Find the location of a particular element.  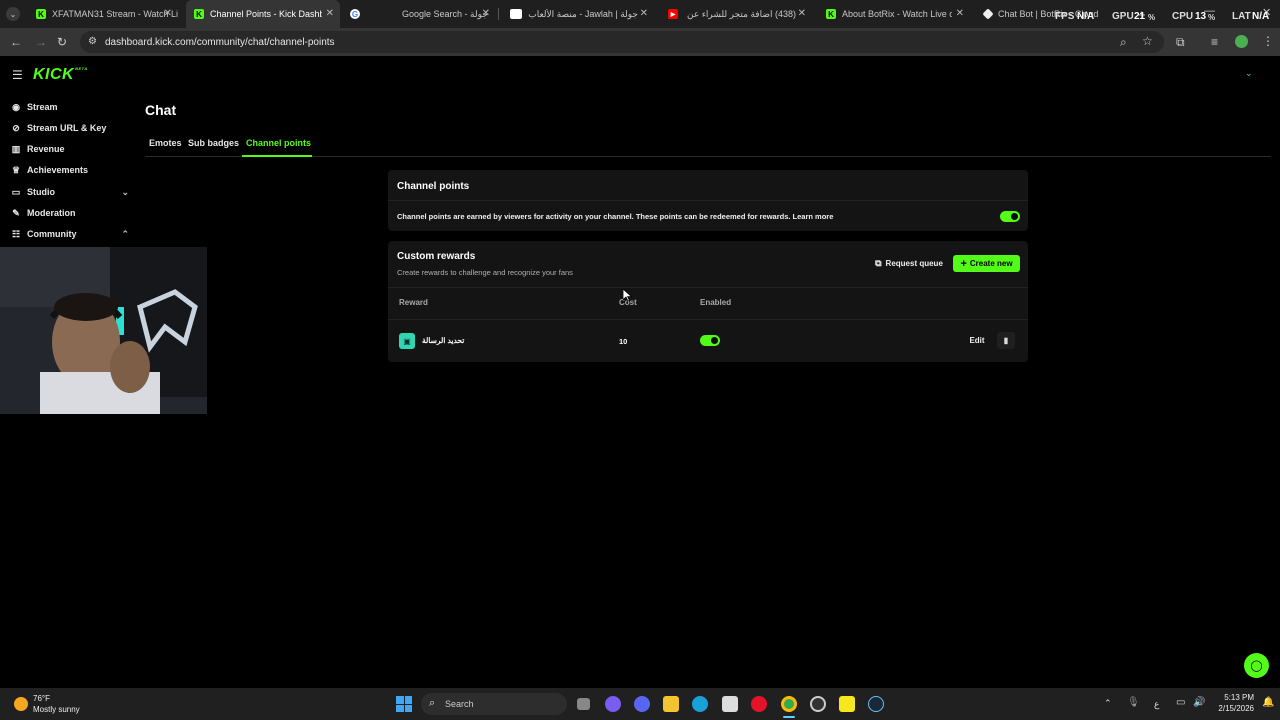

tab-title: جولة | Jawlah - منصة الألعاب الـ is located at coordinates (583, 13).